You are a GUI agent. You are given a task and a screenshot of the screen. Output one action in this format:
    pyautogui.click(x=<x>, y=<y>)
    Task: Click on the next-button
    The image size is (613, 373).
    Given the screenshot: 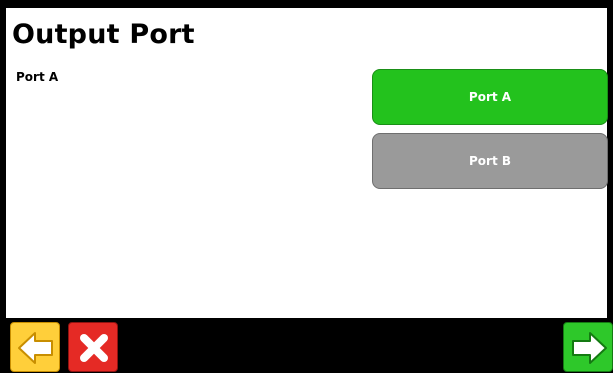 What is the action you would take?
    pyautogui.click(x=588, y=347)
    